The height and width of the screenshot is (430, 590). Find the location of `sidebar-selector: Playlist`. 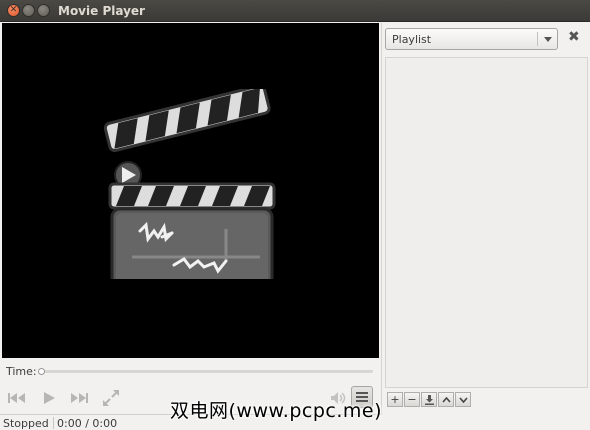

sidebar-selector: Playlist is located at coordinates (471, 39).